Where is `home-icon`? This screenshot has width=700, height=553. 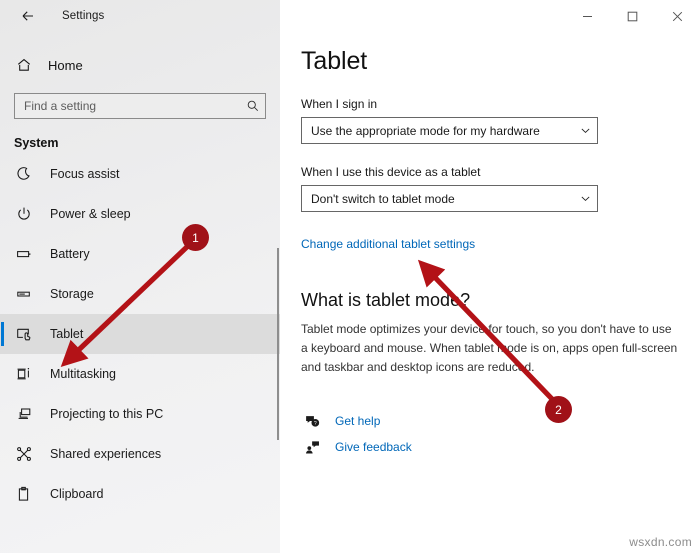 home-icon is located at coordinates (27, 65).